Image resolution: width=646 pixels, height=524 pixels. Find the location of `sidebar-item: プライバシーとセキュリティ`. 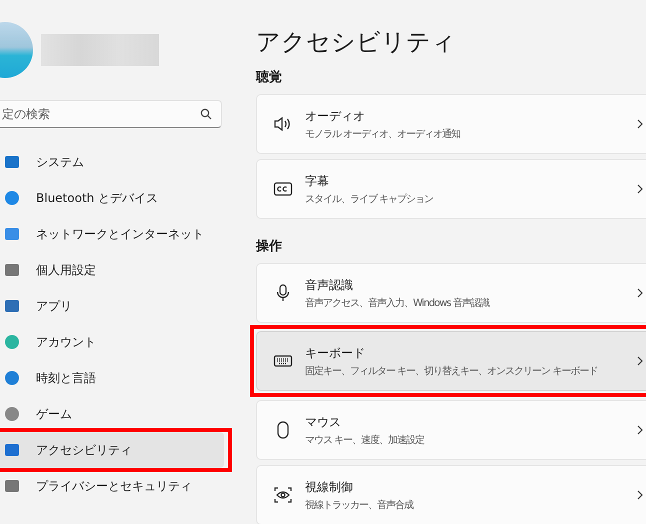

sidebar-item: プライバシーとセキュリティ is located at coordinates (112, 486).